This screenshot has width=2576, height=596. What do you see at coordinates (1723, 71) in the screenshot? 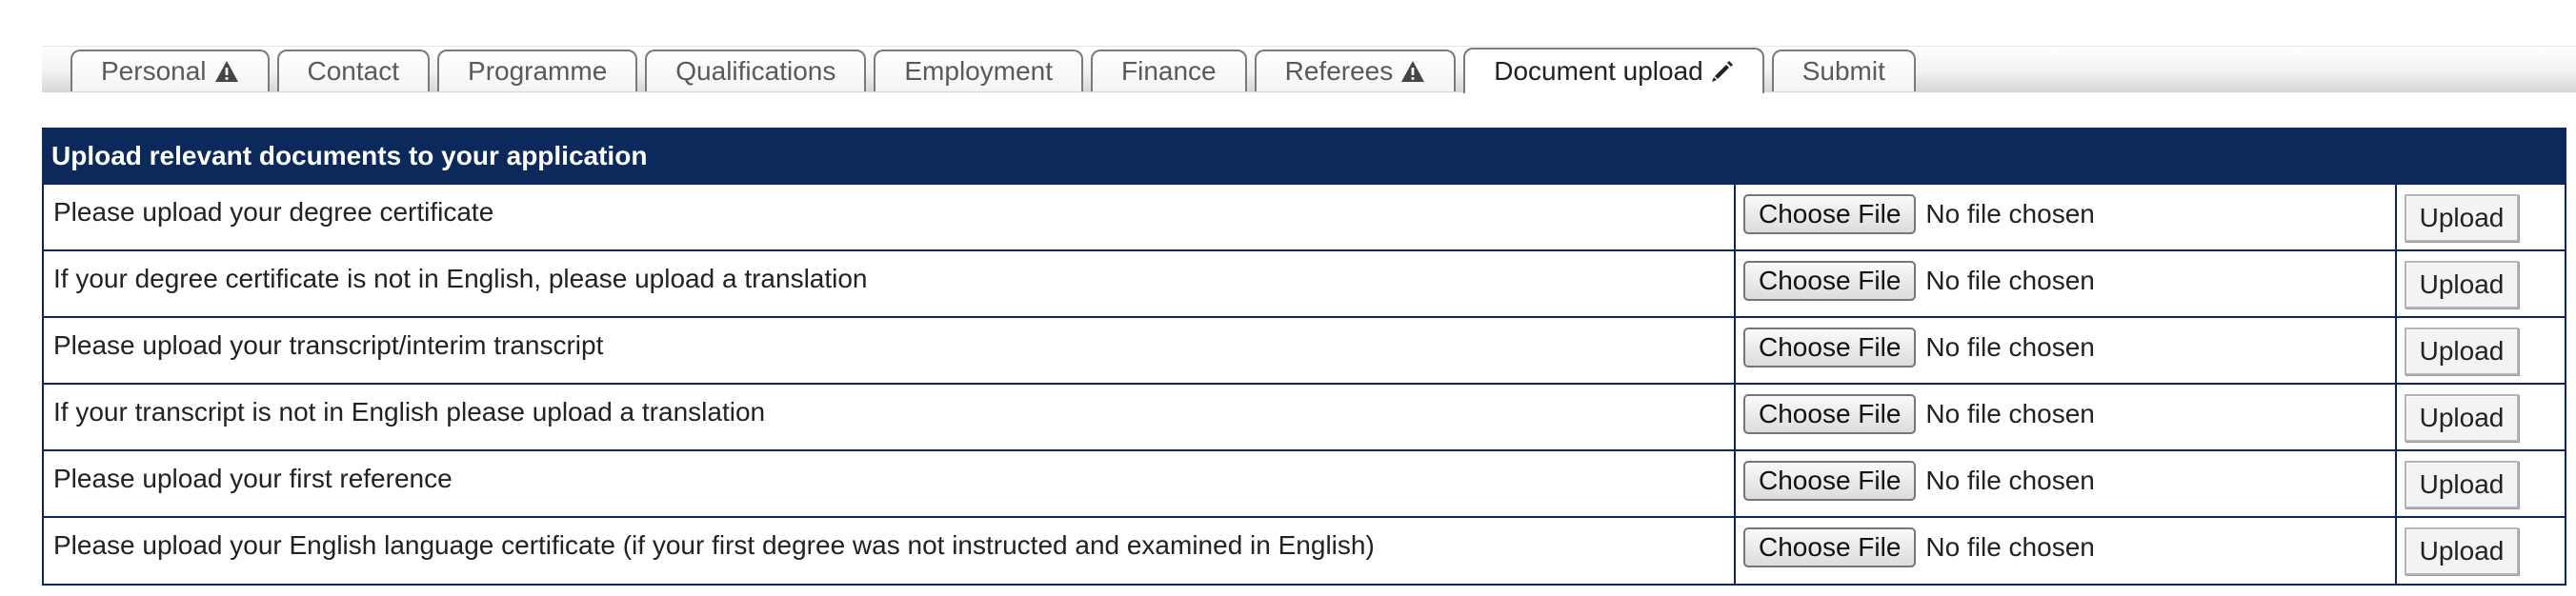
I see `pencil-icon` at bounding box center [1723, 71].